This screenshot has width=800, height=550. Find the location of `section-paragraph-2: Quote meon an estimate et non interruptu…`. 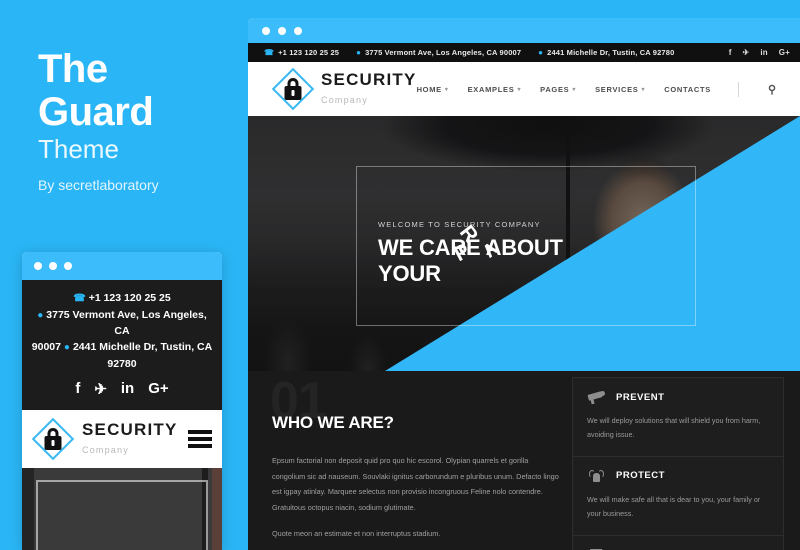

section-paragraph-2: Quote meon an estimate et non interruptu… is located at coordinates (356, 533).